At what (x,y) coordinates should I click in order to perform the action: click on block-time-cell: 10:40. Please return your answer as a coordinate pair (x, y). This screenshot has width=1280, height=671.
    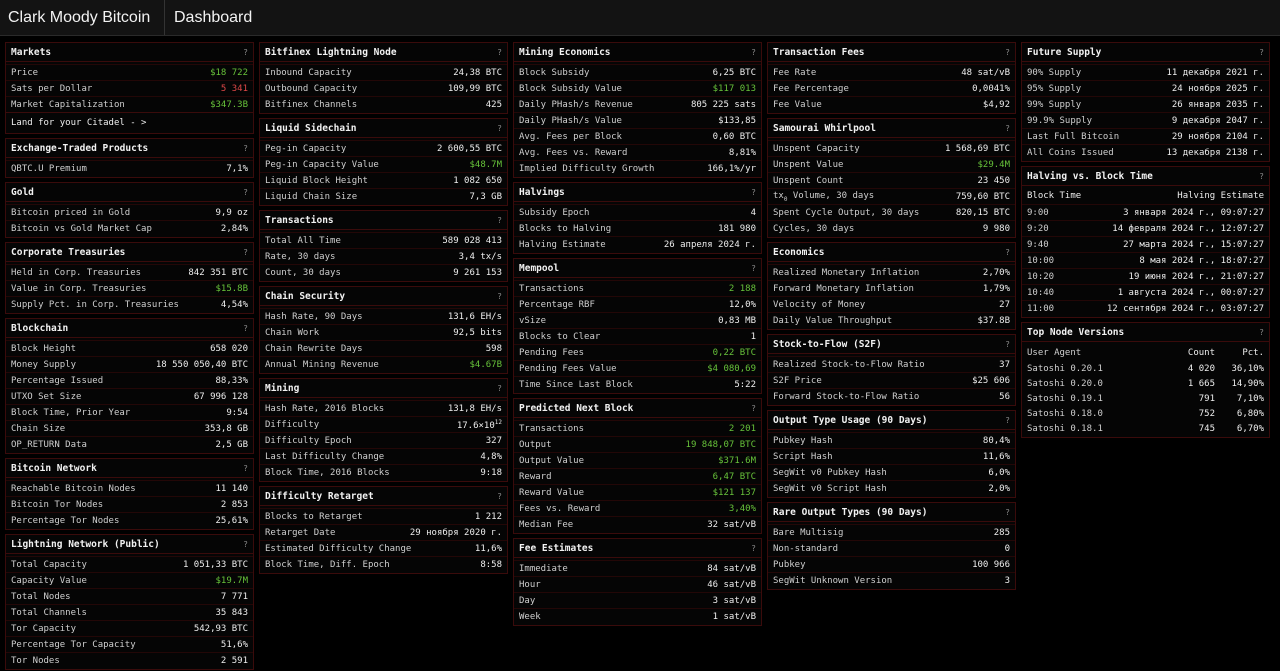
    Looking at the image, I should click on (1041, 292).